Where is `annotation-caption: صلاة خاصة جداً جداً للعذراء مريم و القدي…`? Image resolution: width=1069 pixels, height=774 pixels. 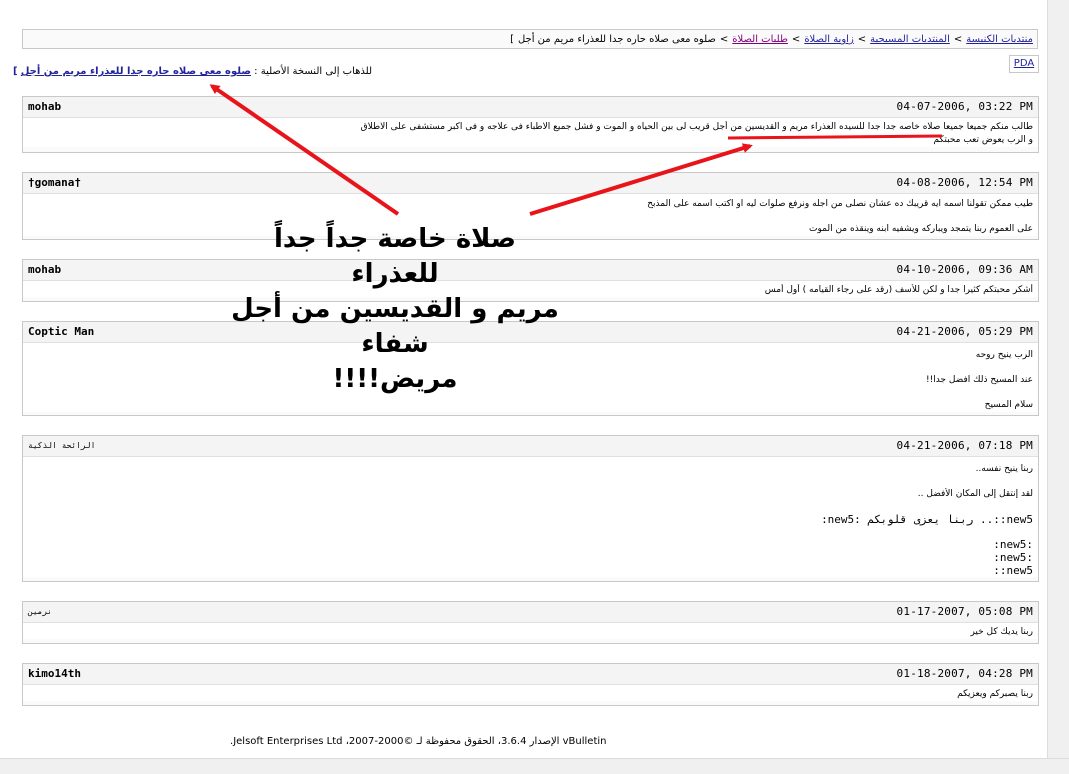 annotation-caption: صلاة خاصة جداً جداً للعذراء مريم و القدي… is located at coordinates (395, 309).